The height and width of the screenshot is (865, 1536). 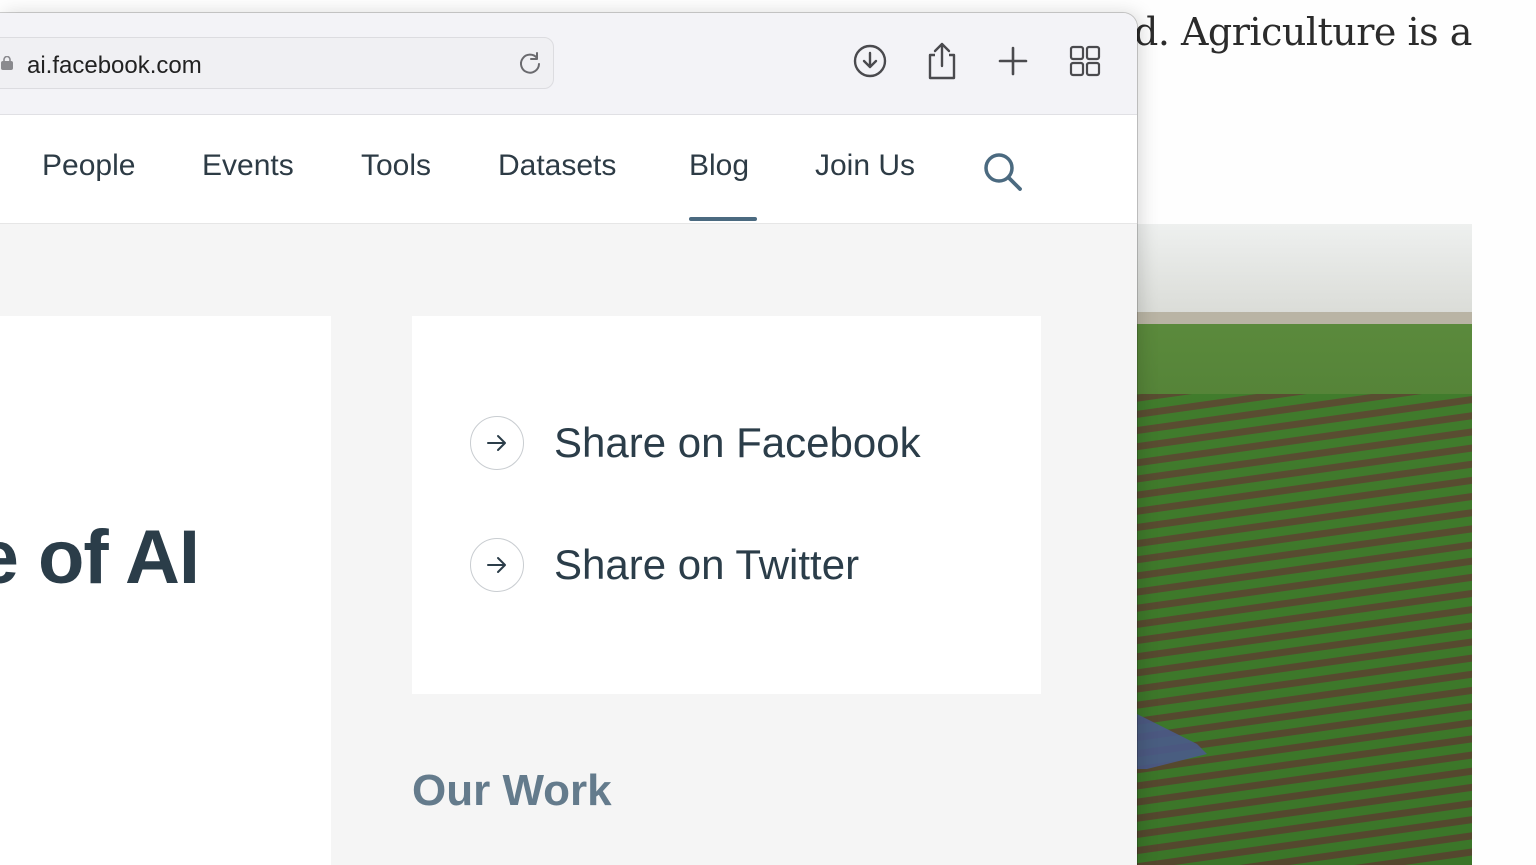 I want to click on share-icon, so click(x=942, y=61).